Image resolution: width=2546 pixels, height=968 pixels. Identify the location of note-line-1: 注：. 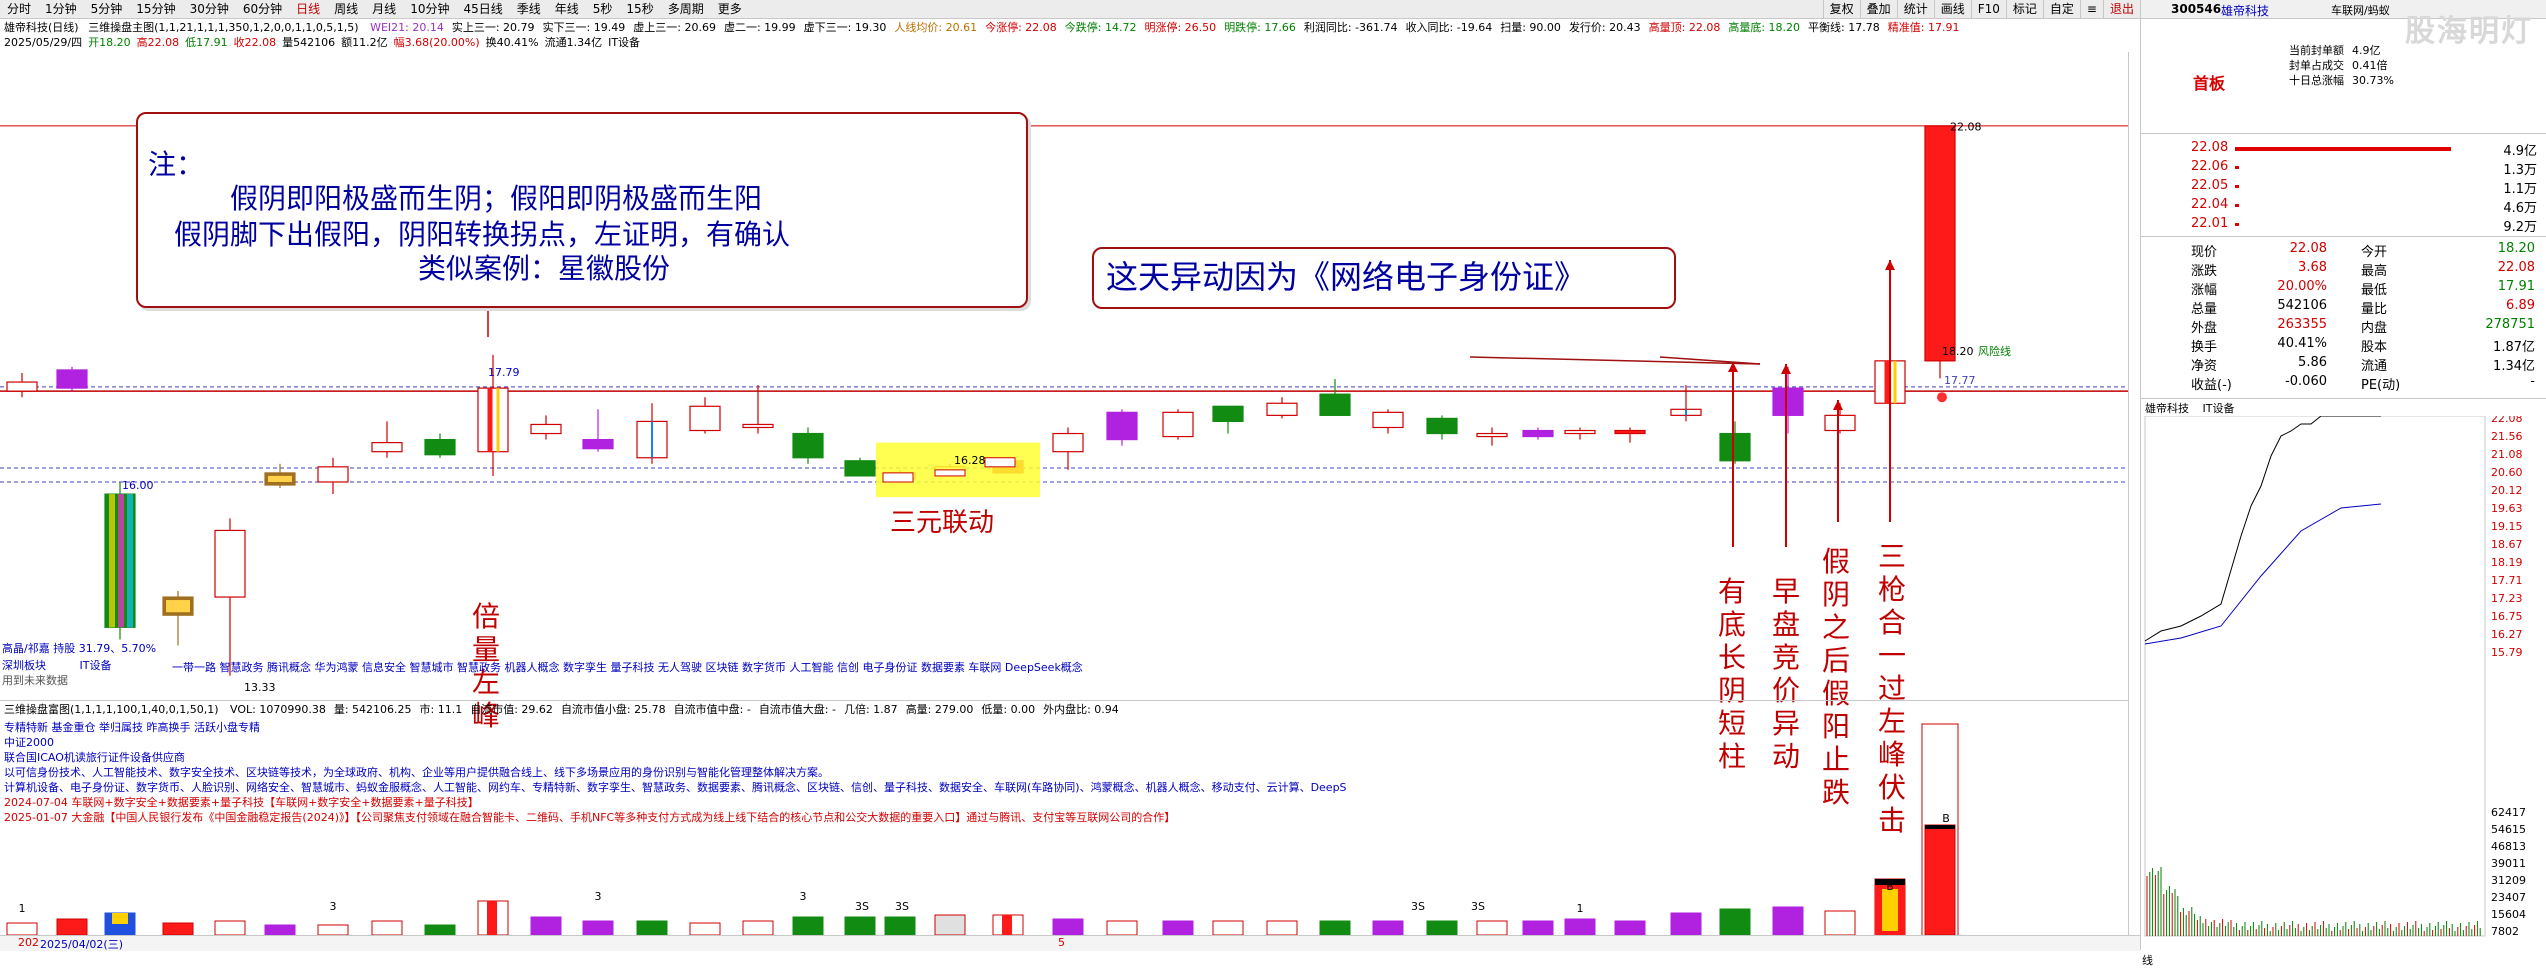
(176, 164).